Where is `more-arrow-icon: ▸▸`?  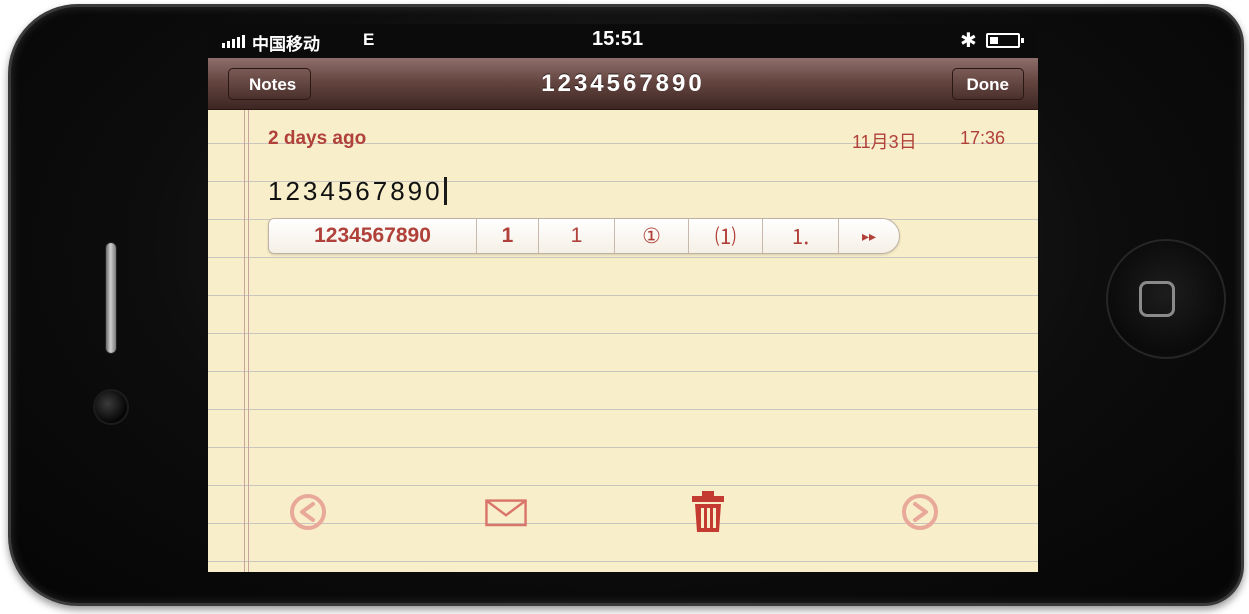
more-arrow-icon: ▸▸ is located at coordinates (869, 236).